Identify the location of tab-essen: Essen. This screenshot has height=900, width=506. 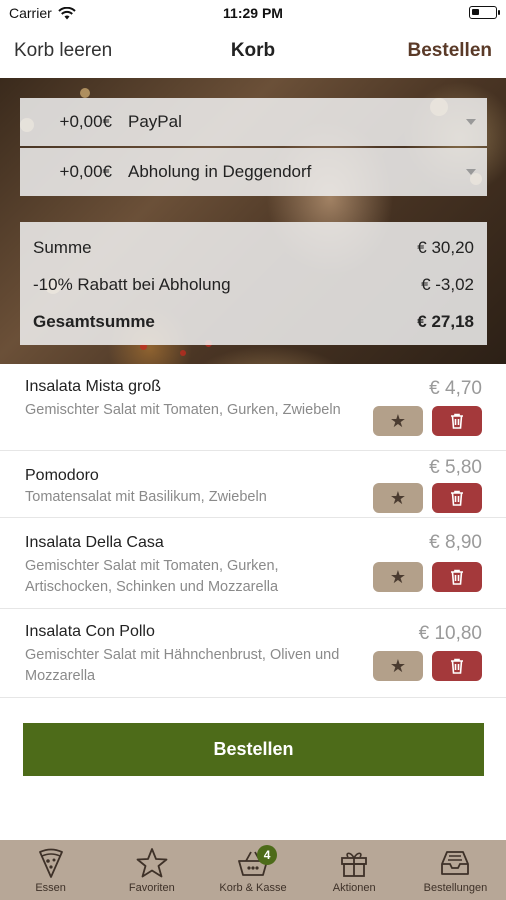
(50, 870).